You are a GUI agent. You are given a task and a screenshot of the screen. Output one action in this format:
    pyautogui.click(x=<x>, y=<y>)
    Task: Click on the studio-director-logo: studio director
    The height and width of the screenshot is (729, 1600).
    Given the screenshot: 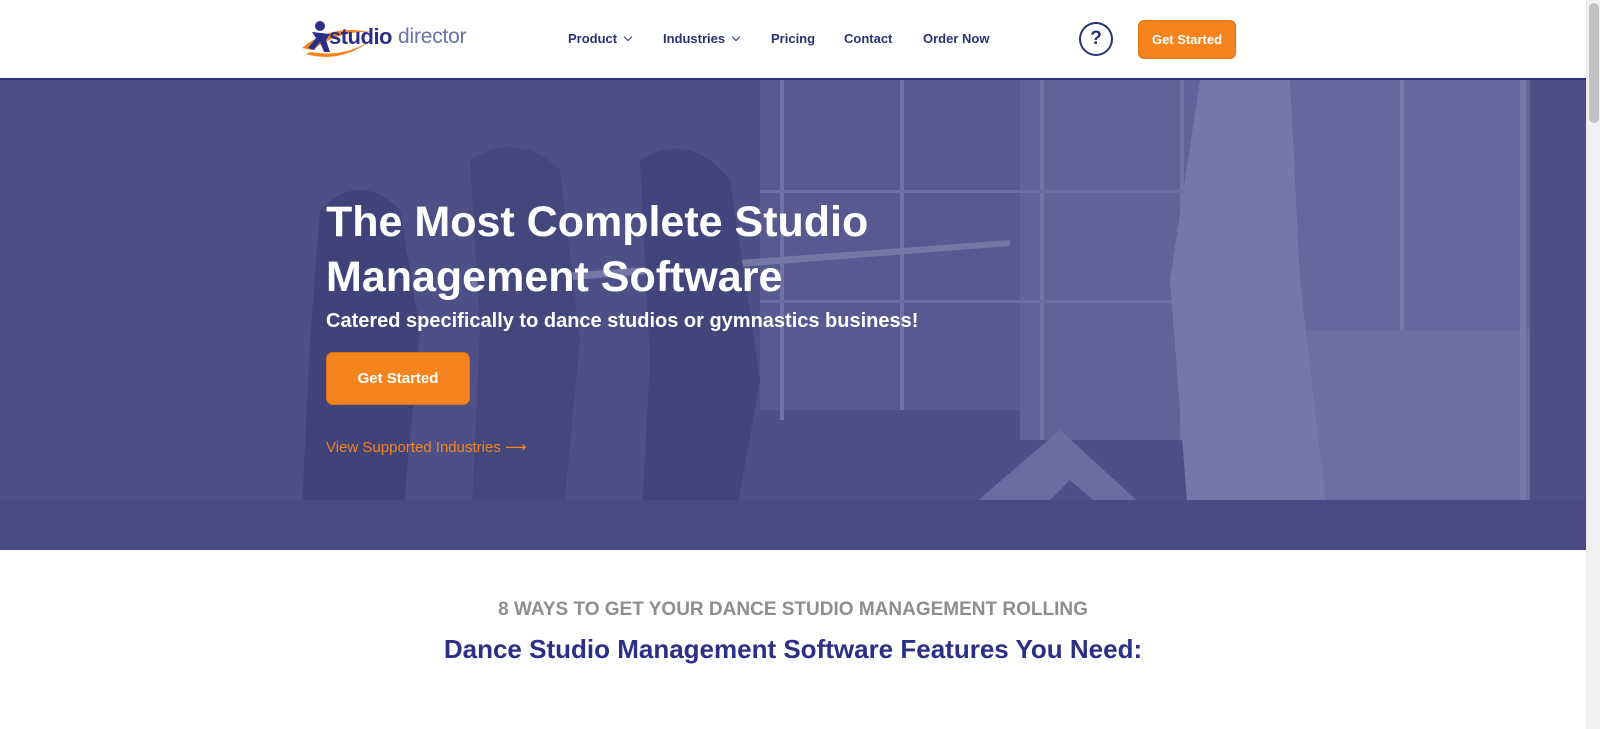 What is the action you would take?
    pyautogui.click(x=390, y=38)
    